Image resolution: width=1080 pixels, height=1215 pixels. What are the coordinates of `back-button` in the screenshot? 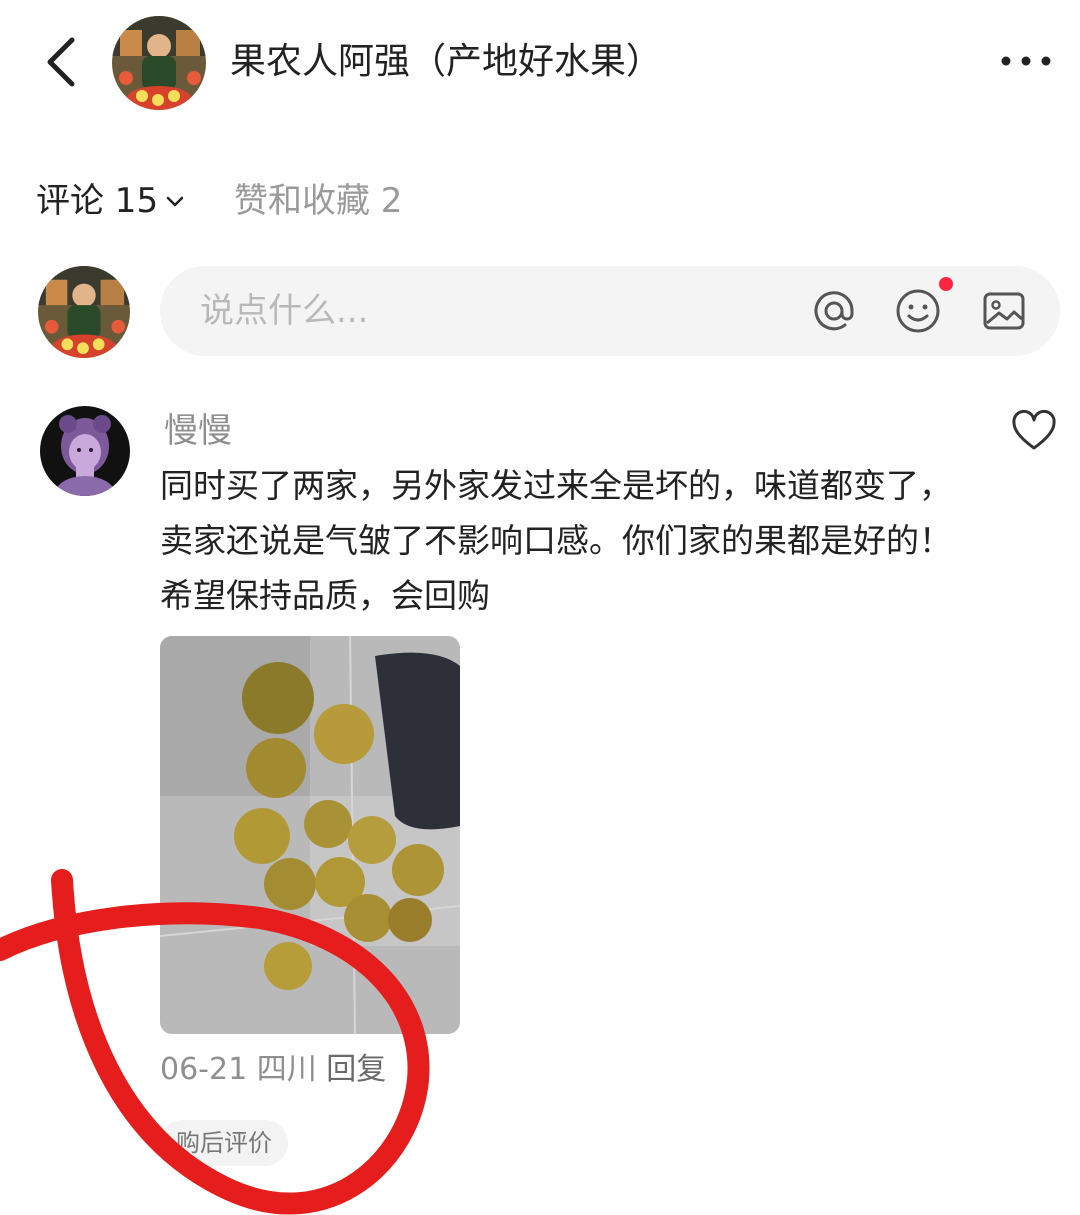 It's located at (63, 62).